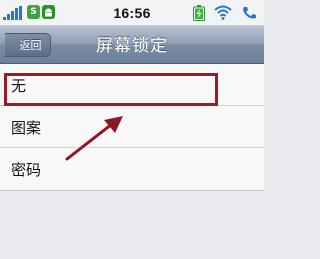  Describe the element at coordinates (132, 85) in the screenshot. I see `list-item-none: 无` at that location.